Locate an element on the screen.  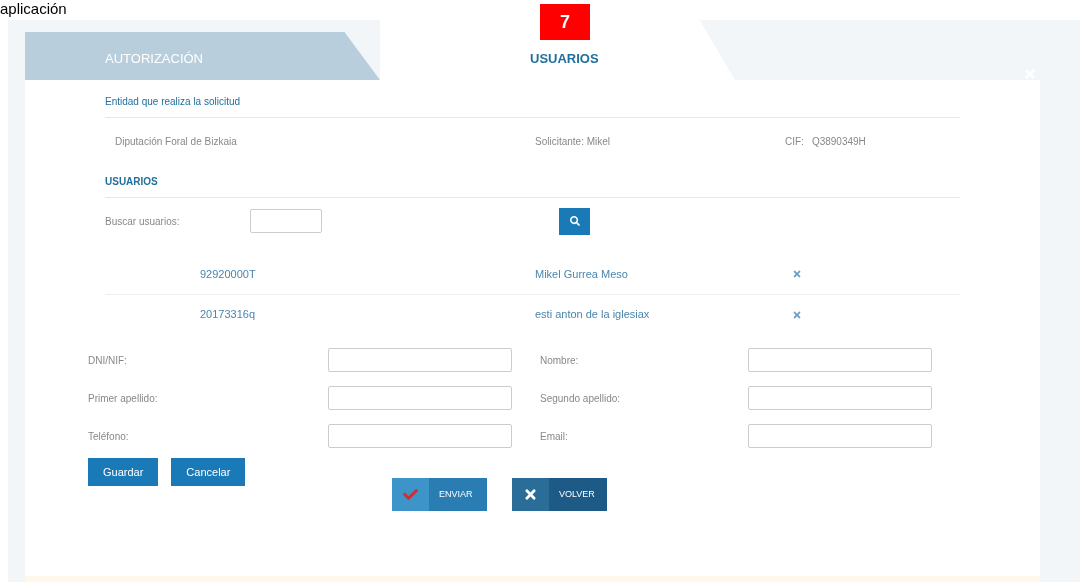
caption: aplicación is located at coordinates (33, 9).